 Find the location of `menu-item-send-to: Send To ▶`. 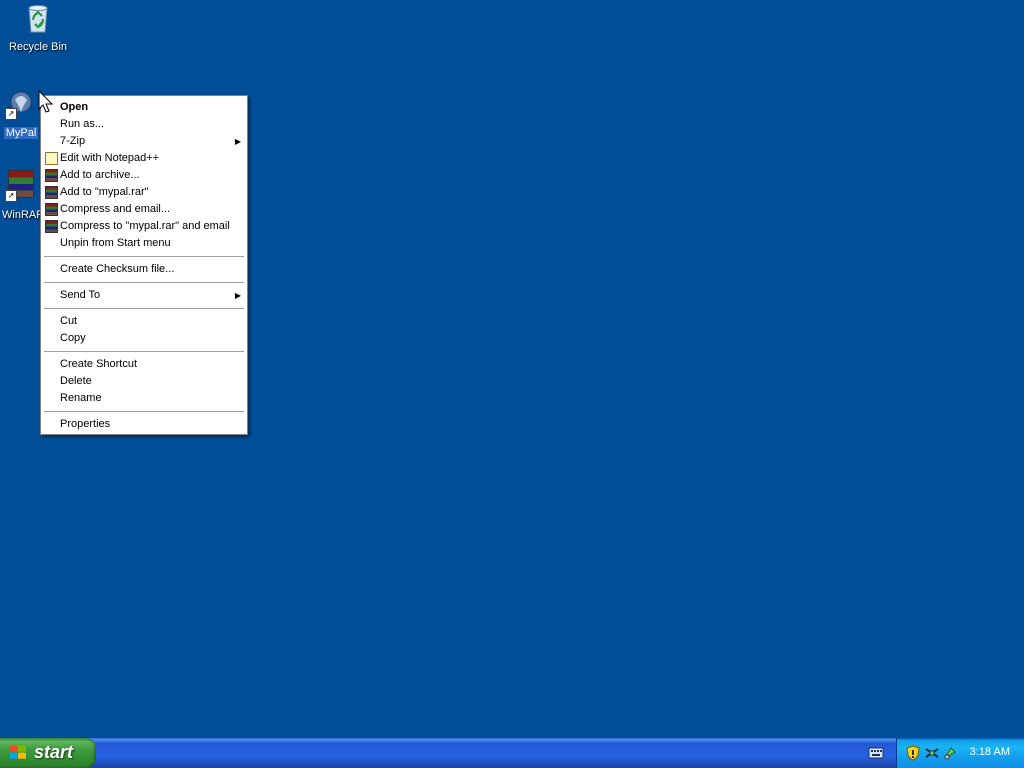

menu-item-send-to: Send To ▶ is located at coordinates (144, 295).